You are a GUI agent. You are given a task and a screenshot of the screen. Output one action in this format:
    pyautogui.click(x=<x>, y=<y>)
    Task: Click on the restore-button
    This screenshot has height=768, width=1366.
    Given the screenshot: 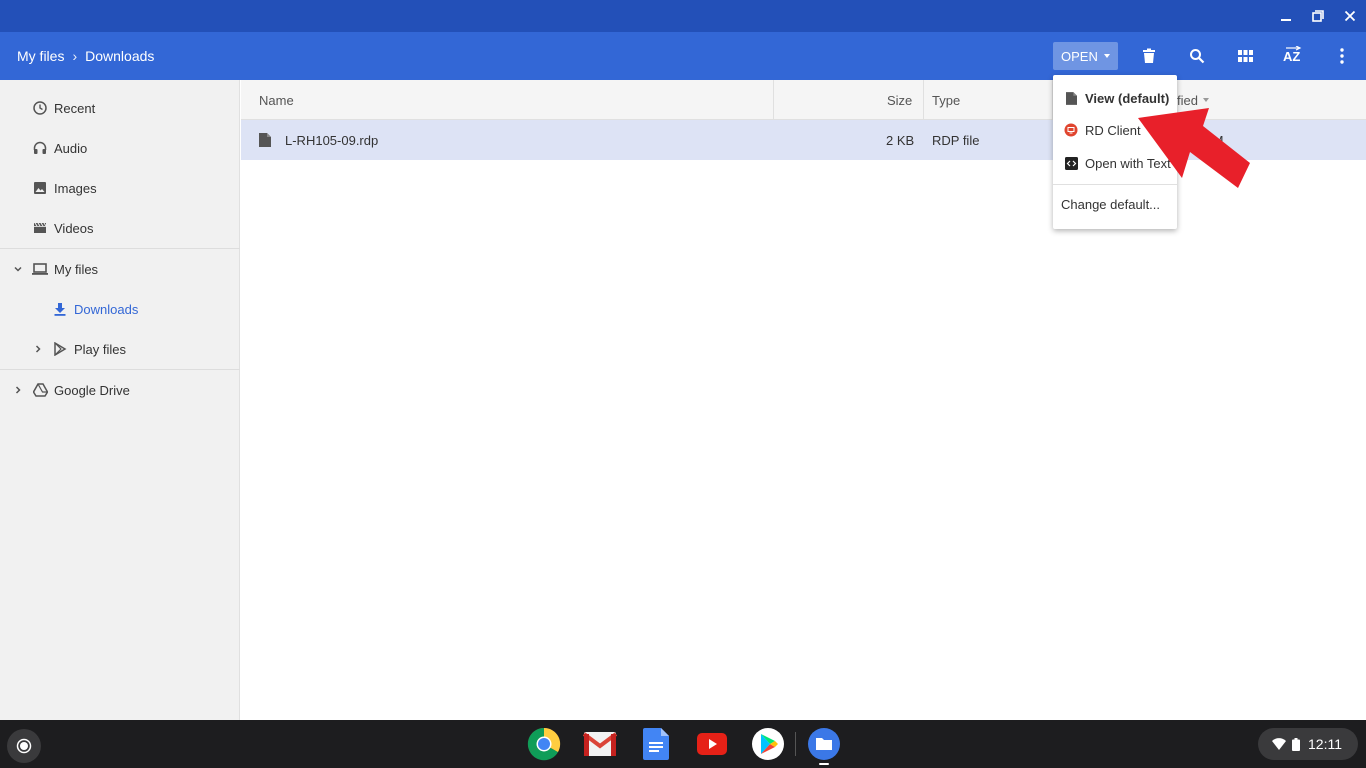 What is the action you would take?
    pyautogui.click(x=1318, y=16)
    